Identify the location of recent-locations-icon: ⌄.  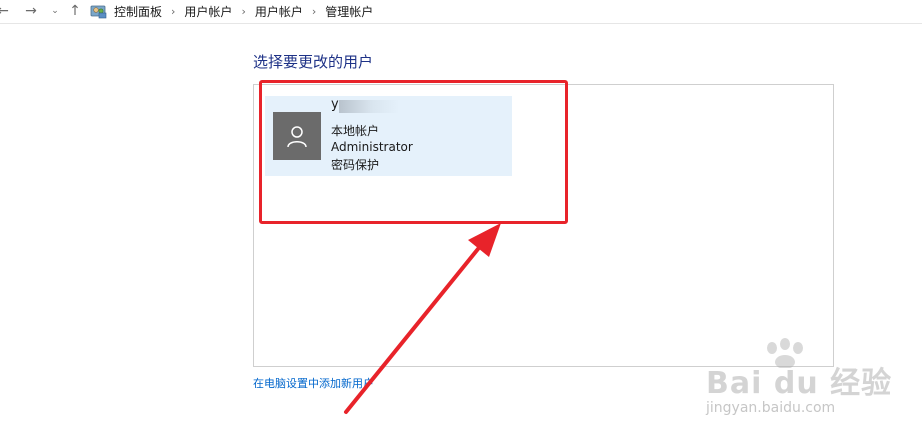
(55, 11).